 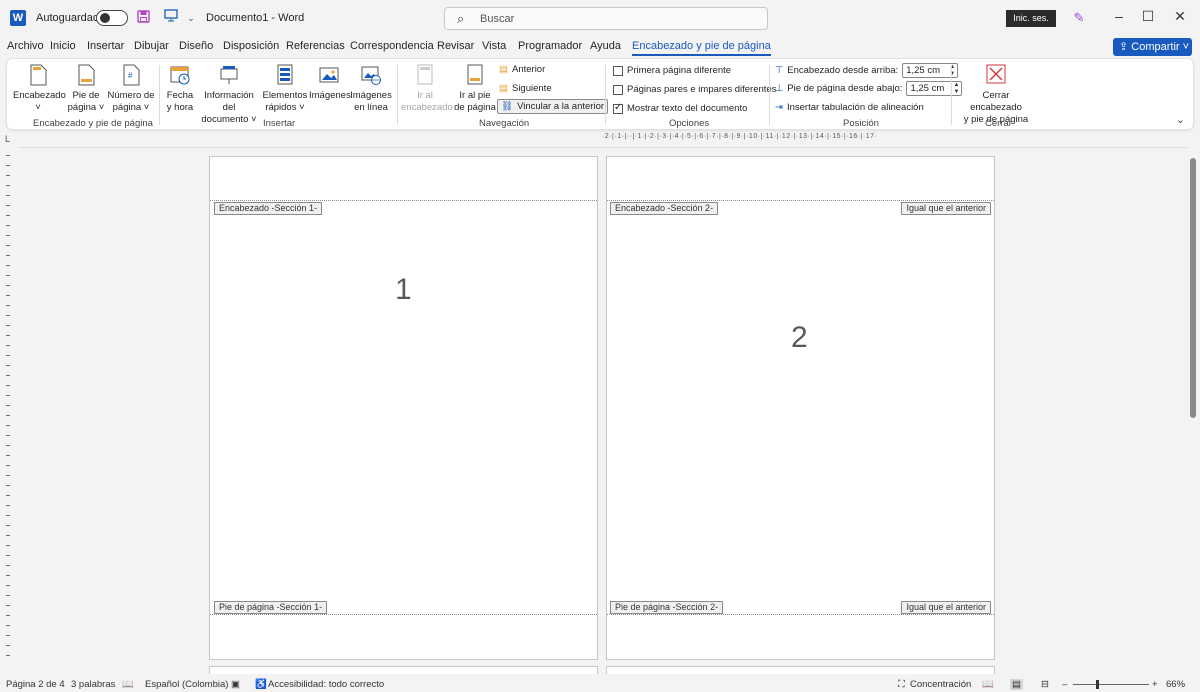 I want to click on footer-position-icon: ⊥, so click(x=779, y=88).